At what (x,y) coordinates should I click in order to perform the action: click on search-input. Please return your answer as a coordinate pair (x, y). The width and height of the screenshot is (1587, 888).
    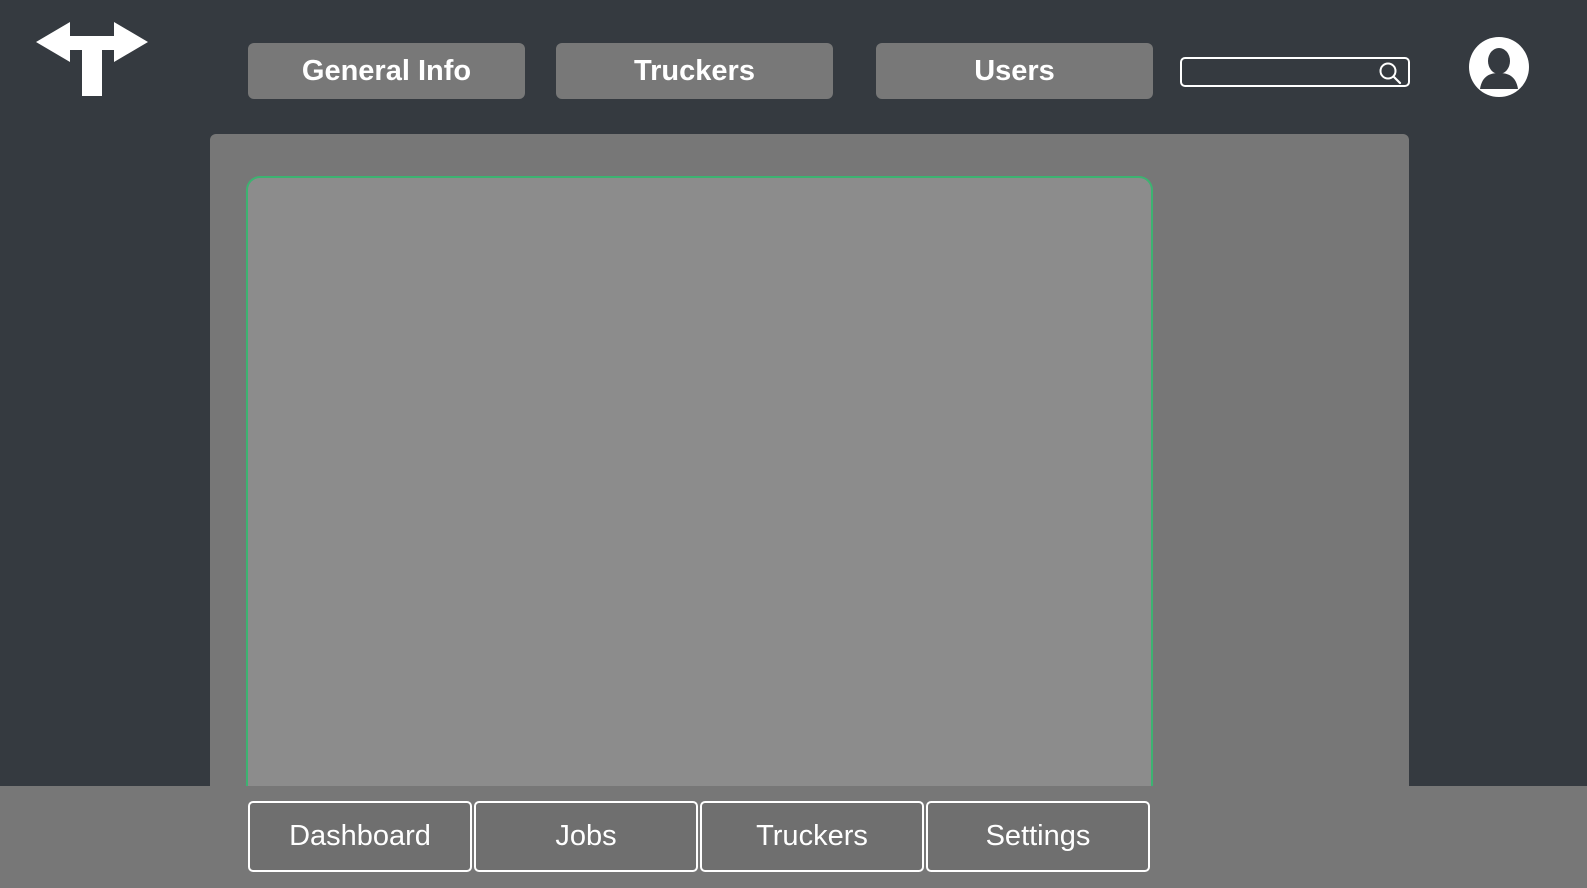
    Looking at the image, I should click on (1278, 72).